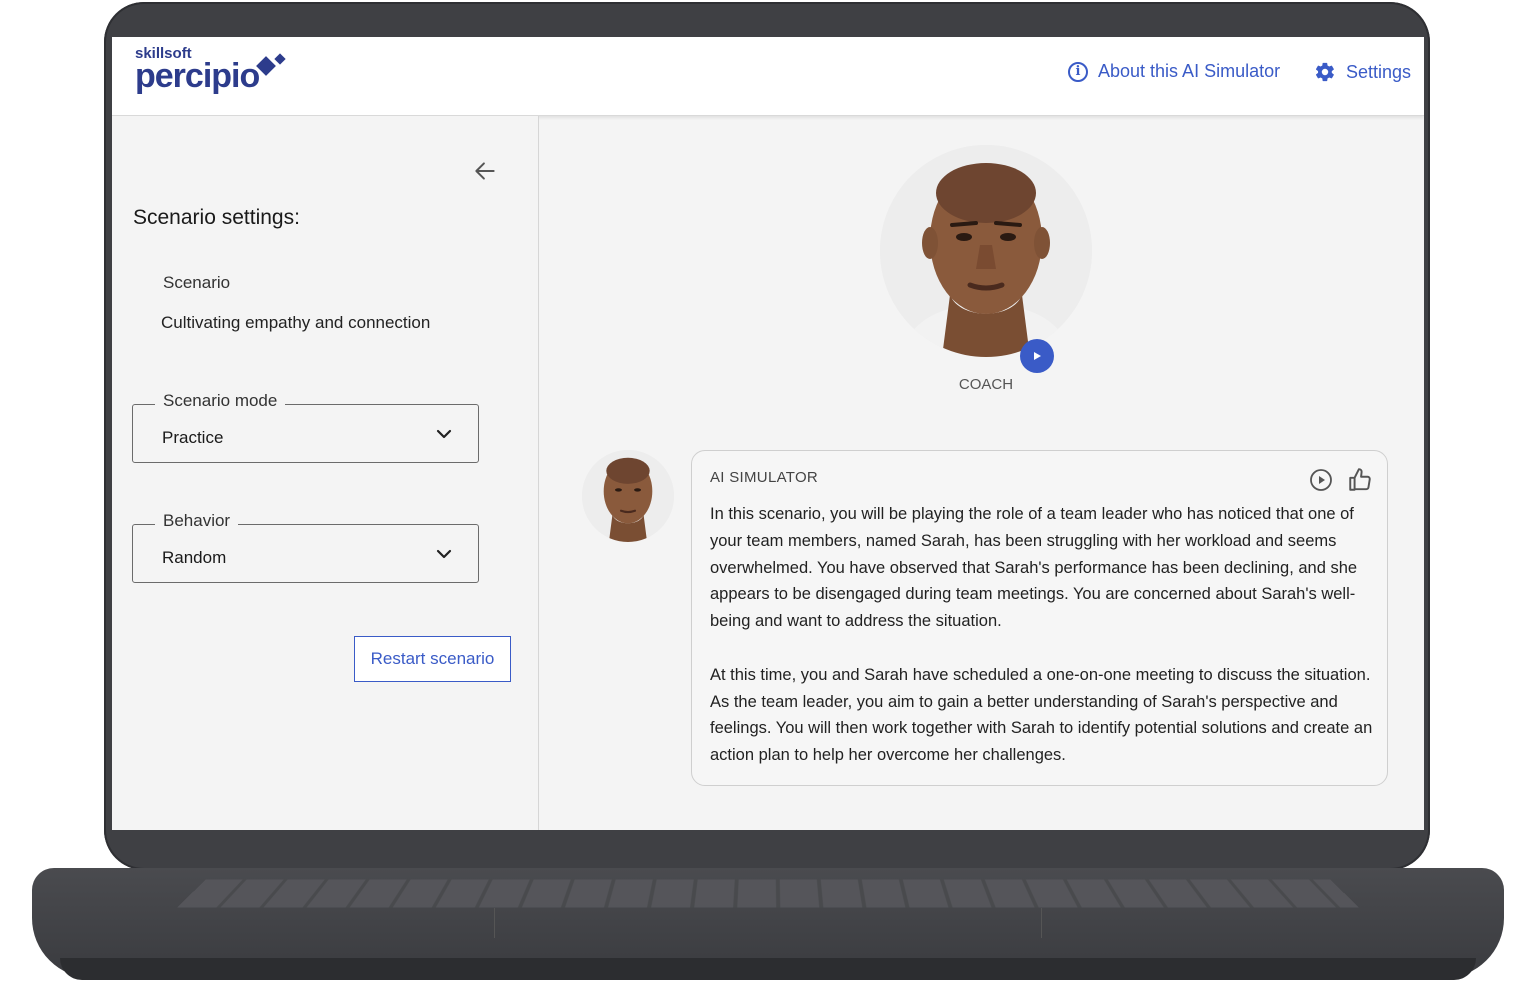  I want to click on settings-link: Settings, so click(1362, 72).